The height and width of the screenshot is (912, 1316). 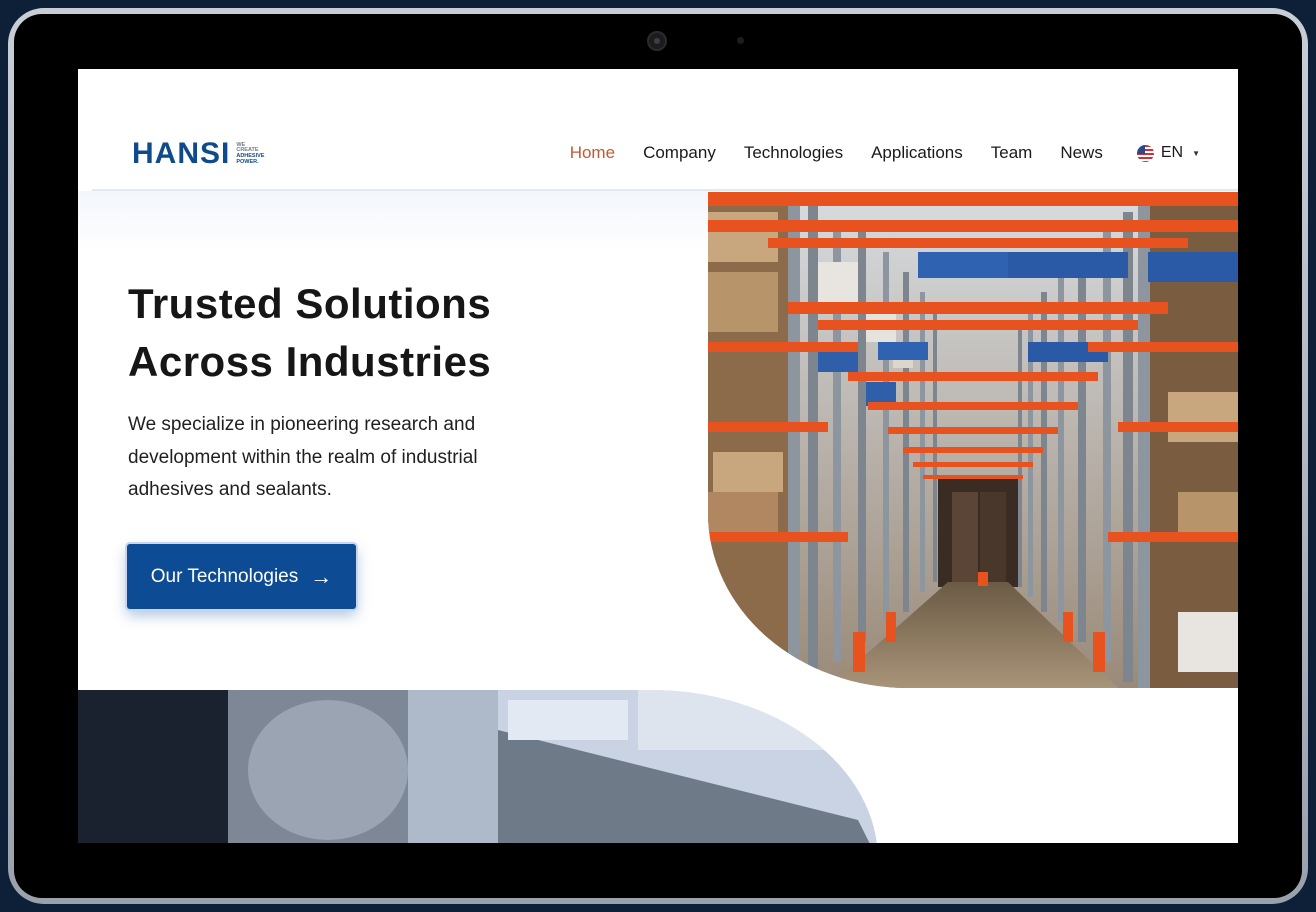 What do you see at coordinates (181, 153) in the screenshot?
I see `logo-wordmark: HANSI` at bounding box center [181, 153].